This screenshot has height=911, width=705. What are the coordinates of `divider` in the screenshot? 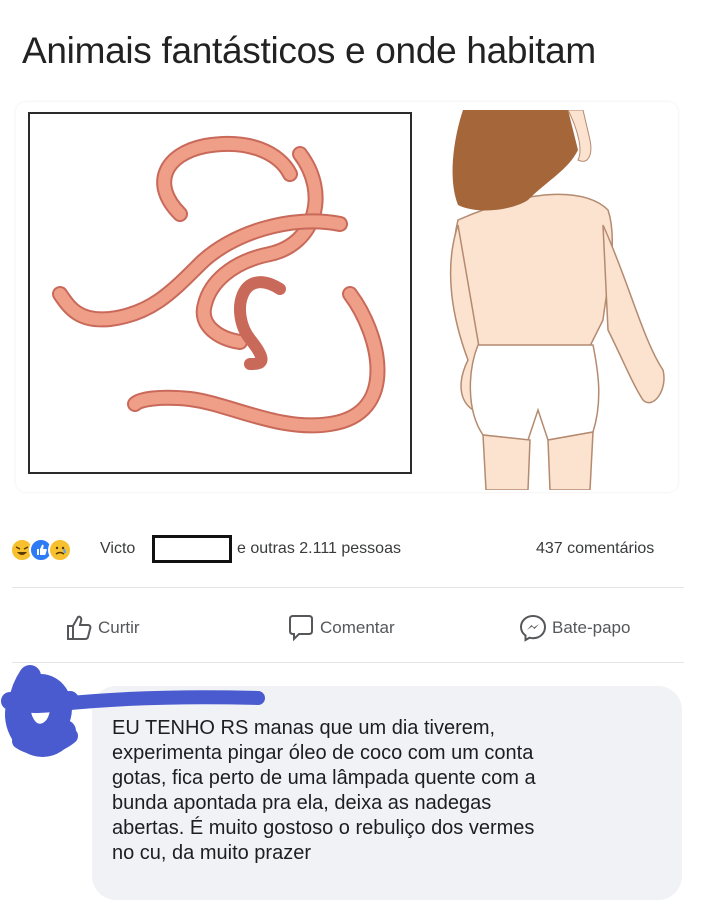 It's located at (348, 587).